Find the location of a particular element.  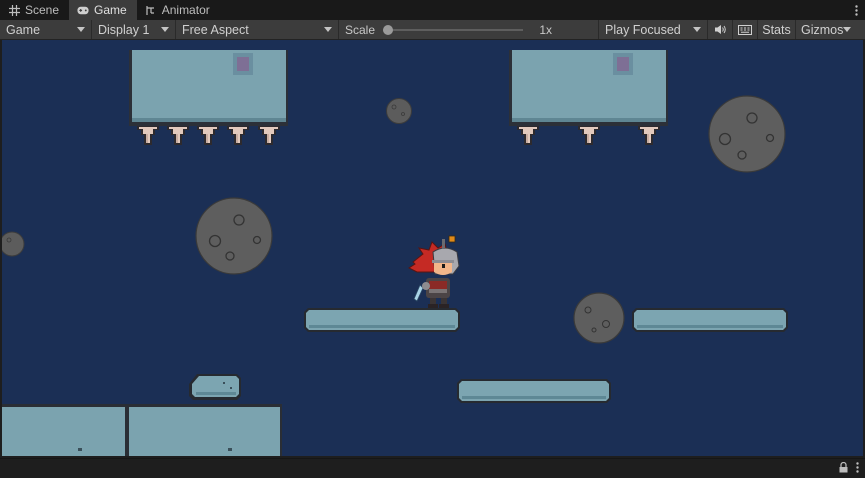

play-mode-dropdown: Play Focused is located at coordinates (653, 29).